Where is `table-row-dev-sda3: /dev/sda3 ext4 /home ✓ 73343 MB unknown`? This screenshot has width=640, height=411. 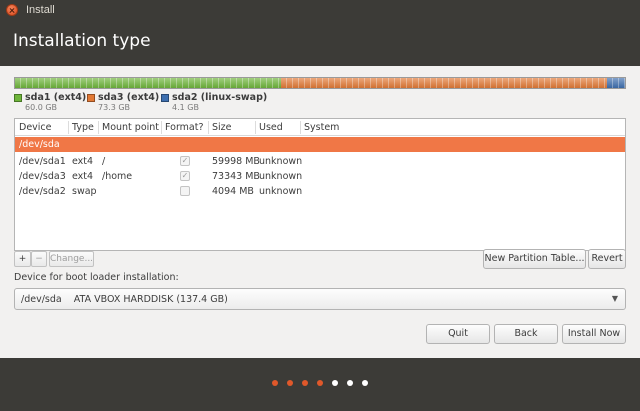
table-row-dev-sda3: /dev/sda3 ext4 /home ✓ 73343 MB unknown is located at coordinates (320, 176).